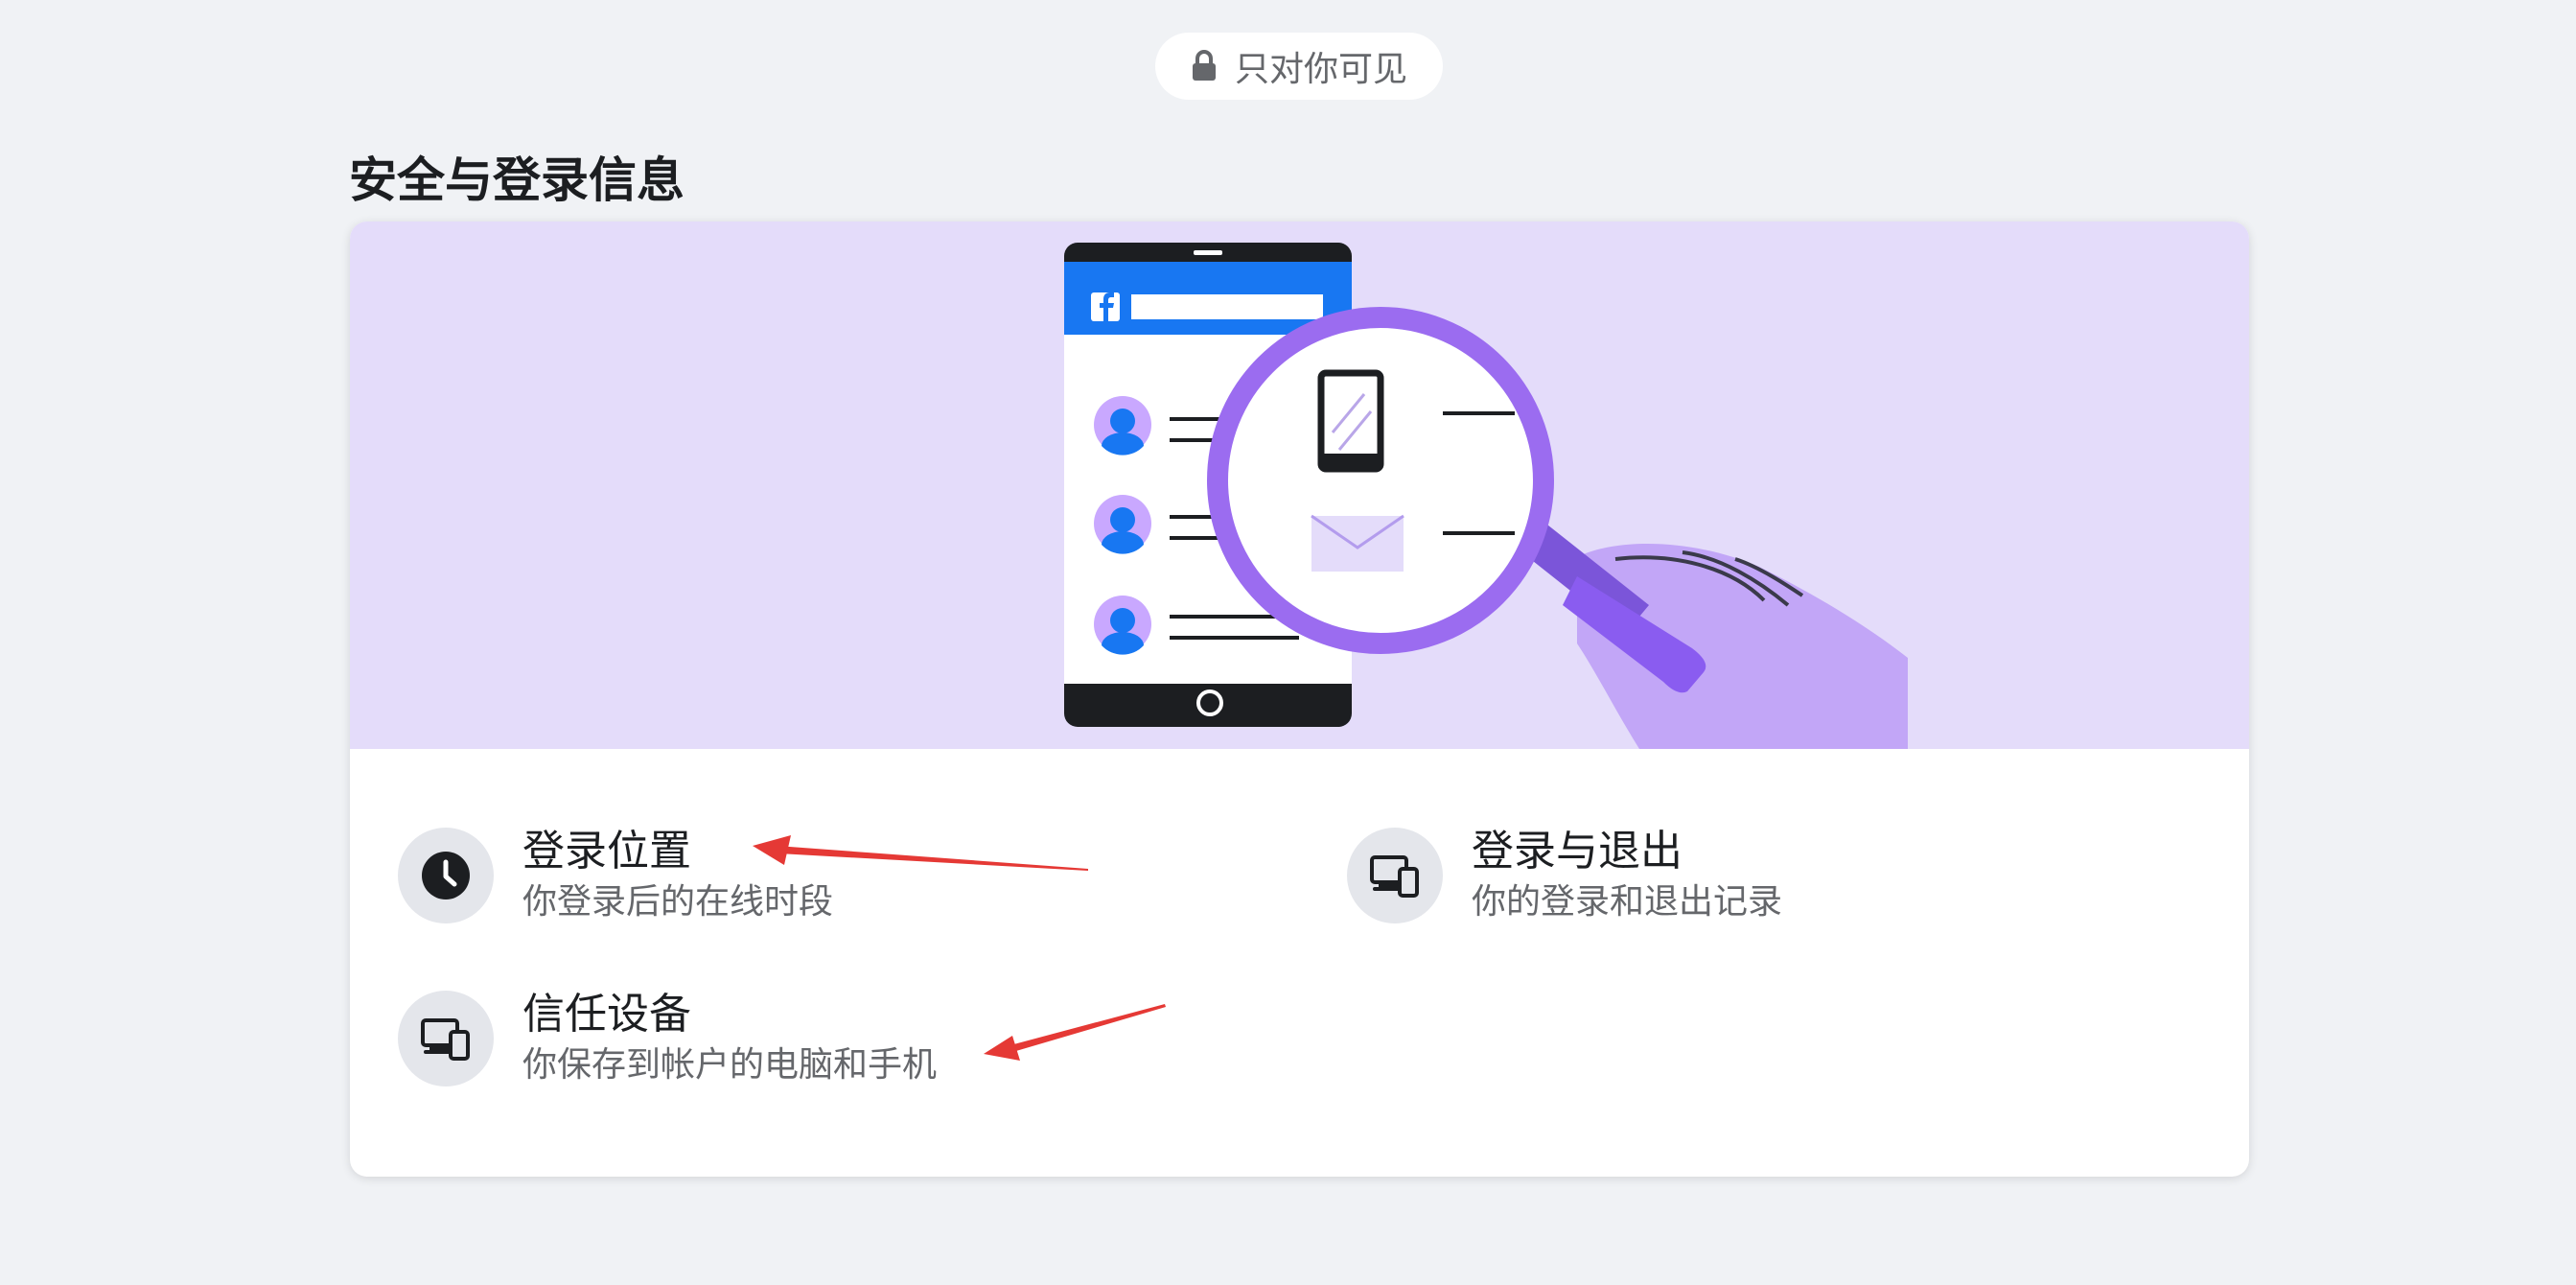  I want to click on login-location-title: 登录位置, so click(607, 852).